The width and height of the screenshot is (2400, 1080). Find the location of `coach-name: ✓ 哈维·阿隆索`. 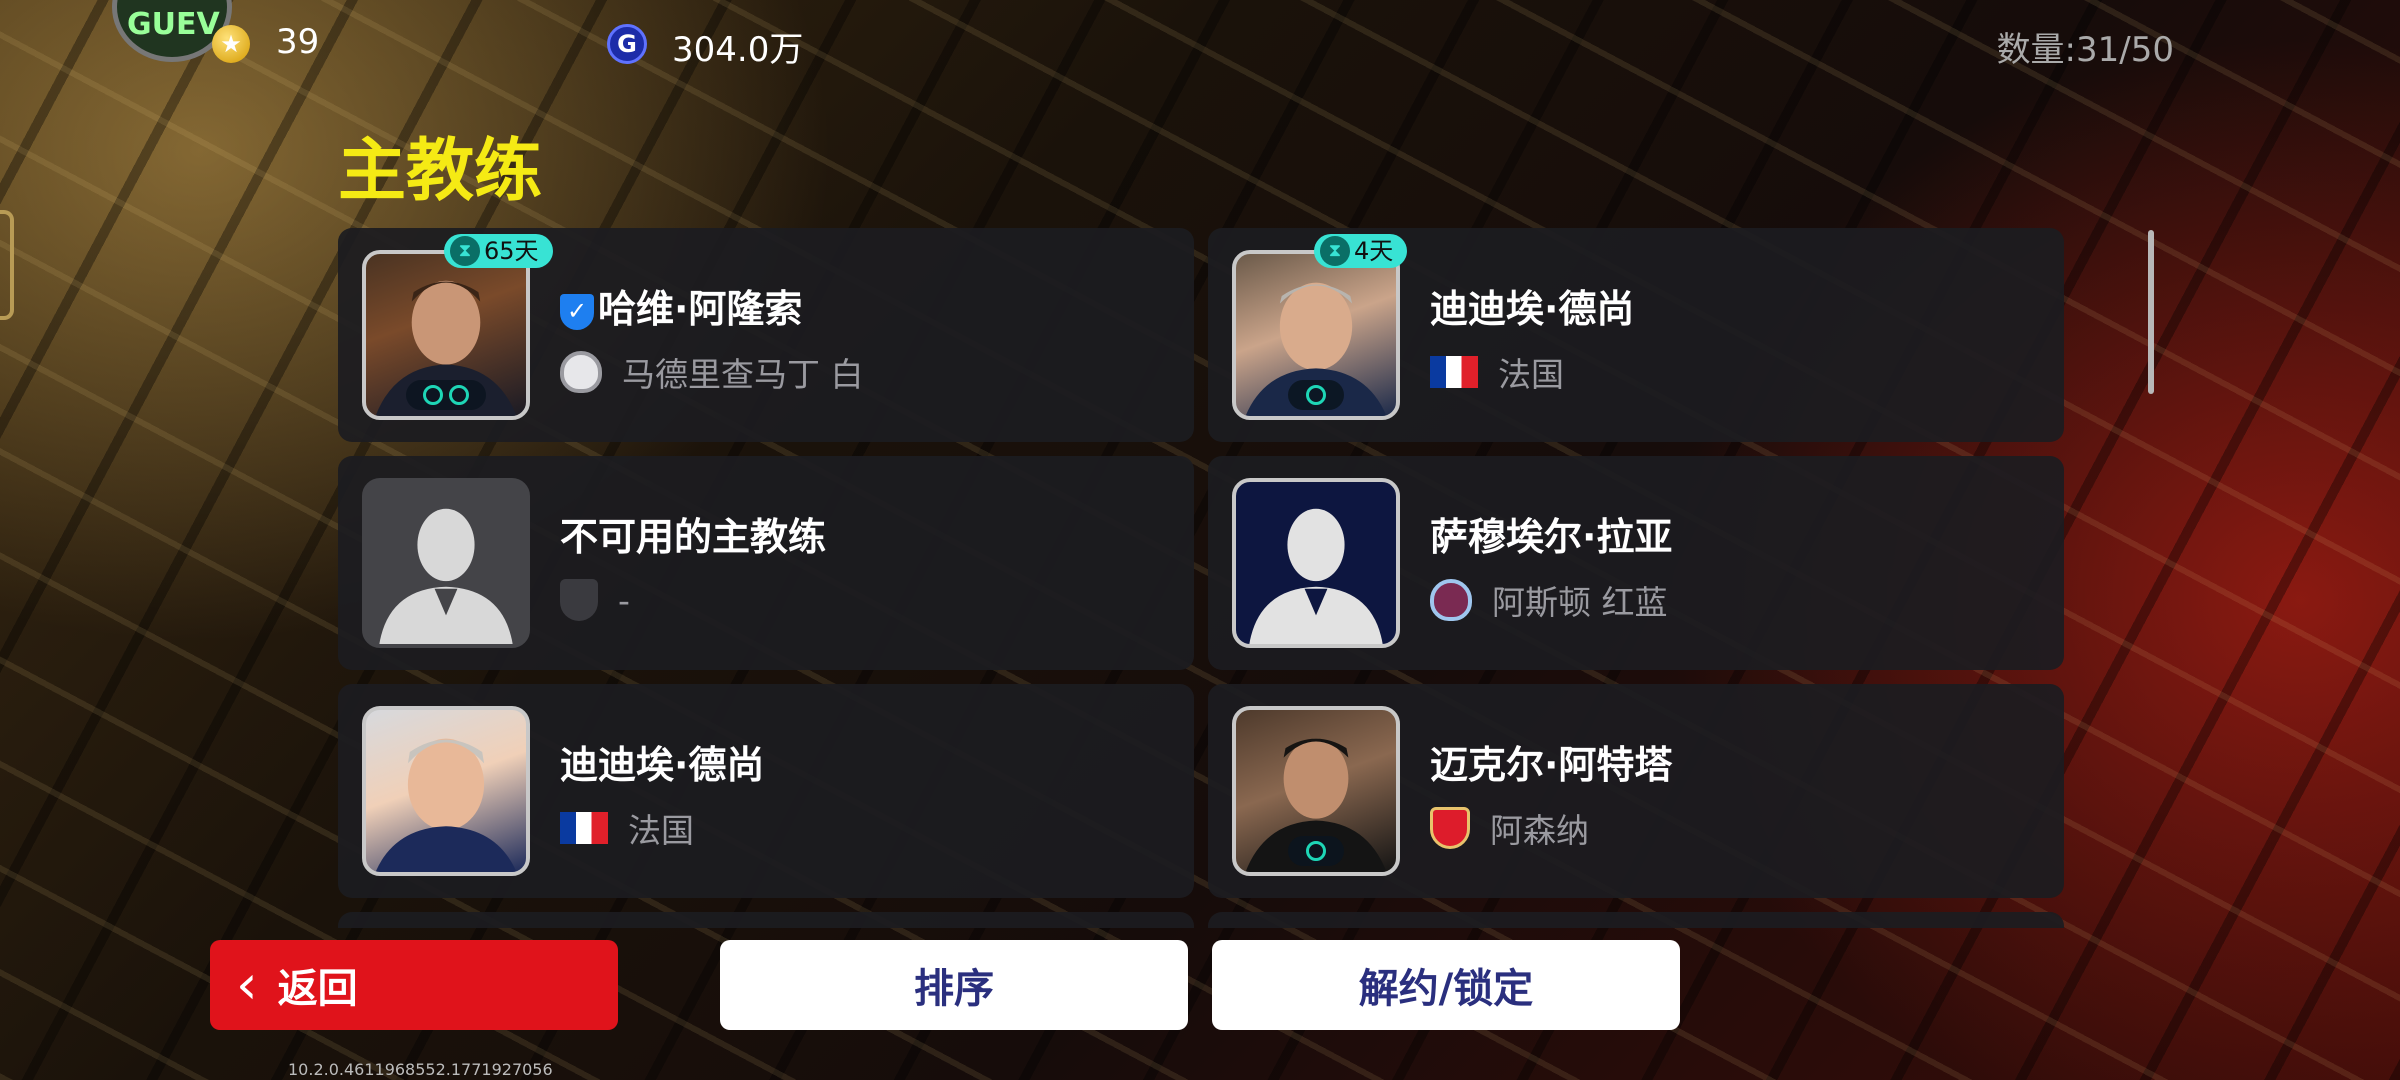

coach-name: ✓ 哈维·阿隆索 is located at coordinates (681, 305).